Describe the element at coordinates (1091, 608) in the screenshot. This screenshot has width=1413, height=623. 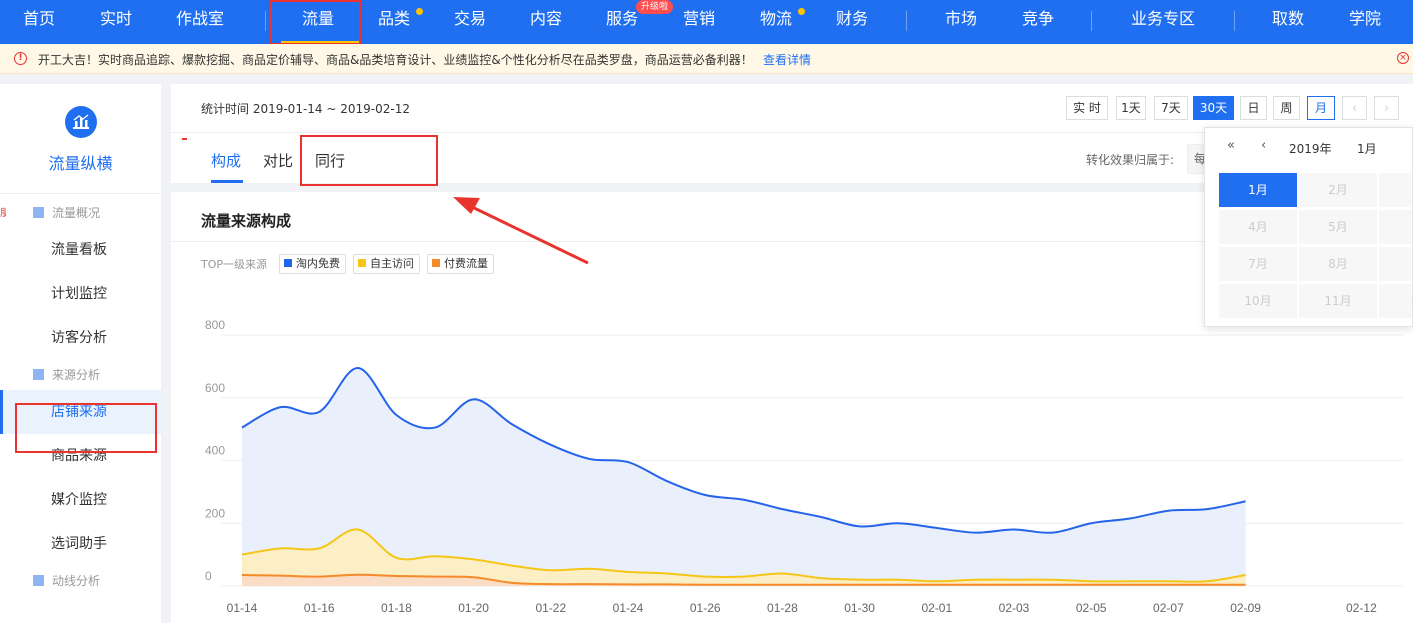
I see `x-tick-label: 02-05` at that location.